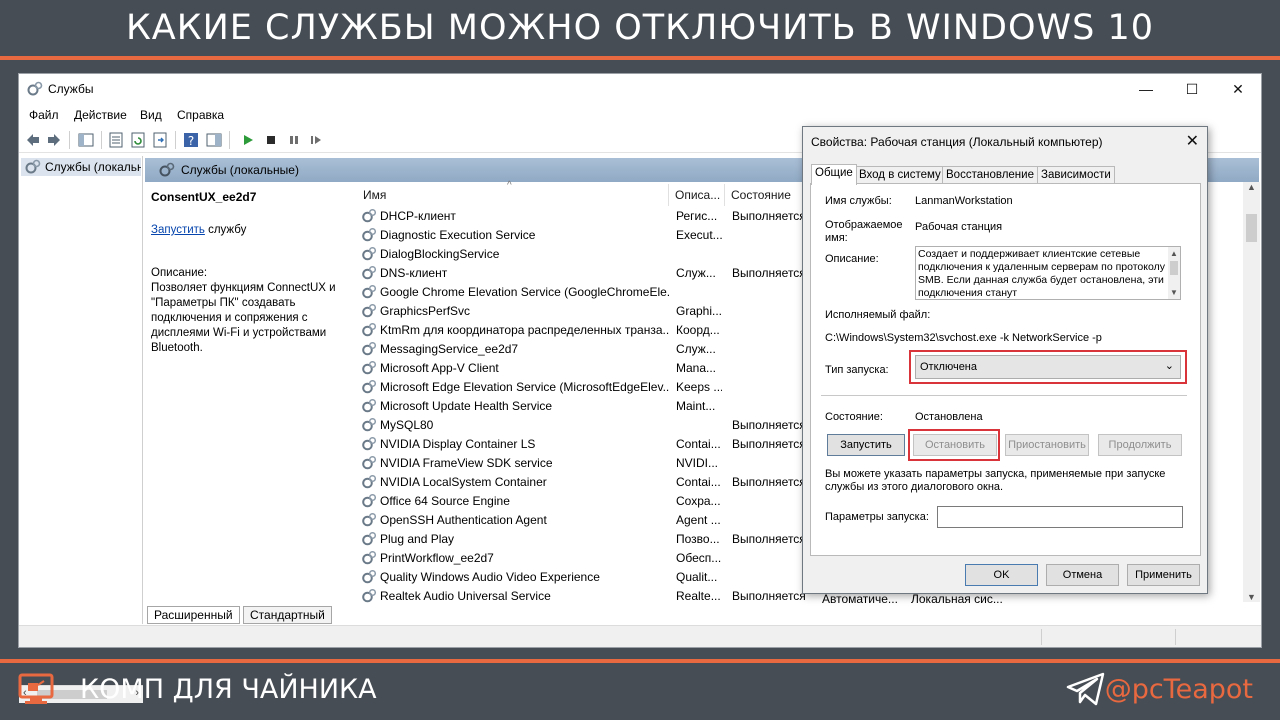 This screenshot has width=1280, height=720. Describe the element at coordinates (866, 445) in the screenshot. I see `start-button: Запустить` at that location.